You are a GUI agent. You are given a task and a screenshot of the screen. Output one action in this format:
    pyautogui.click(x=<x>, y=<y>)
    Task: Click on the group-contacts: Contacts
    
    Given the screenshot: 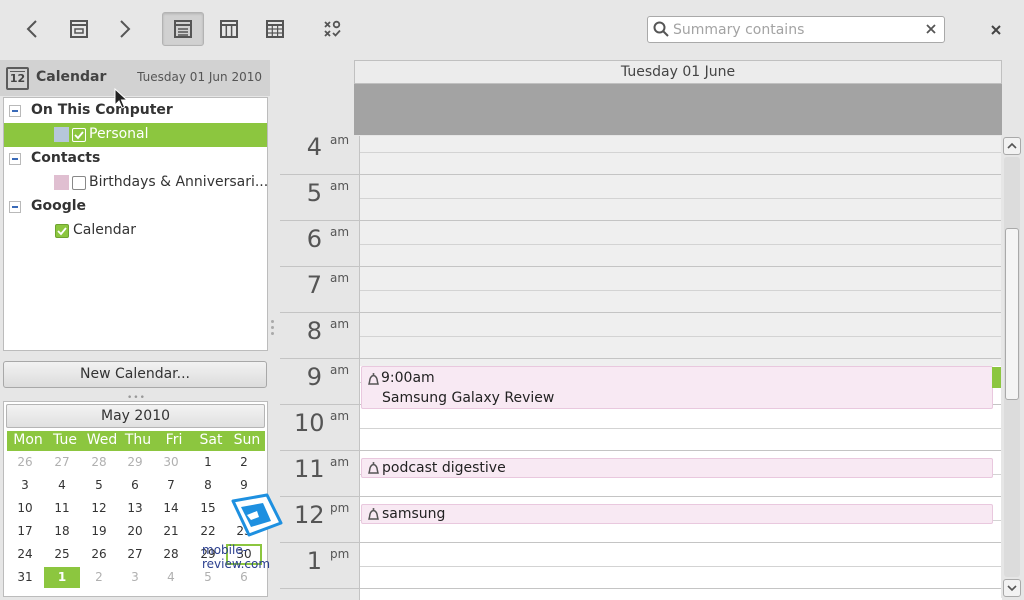 What is the action you would take?
    pyautogui.click(x=135, y=159)
    